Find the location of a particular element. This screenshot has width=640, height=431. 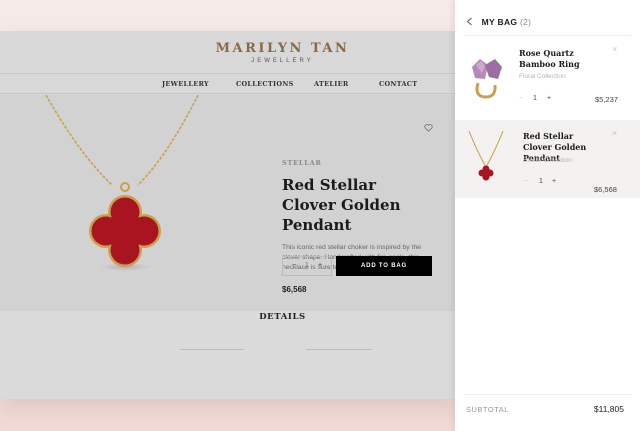

quantity-value: 1 is located at coordinates (307, 265).